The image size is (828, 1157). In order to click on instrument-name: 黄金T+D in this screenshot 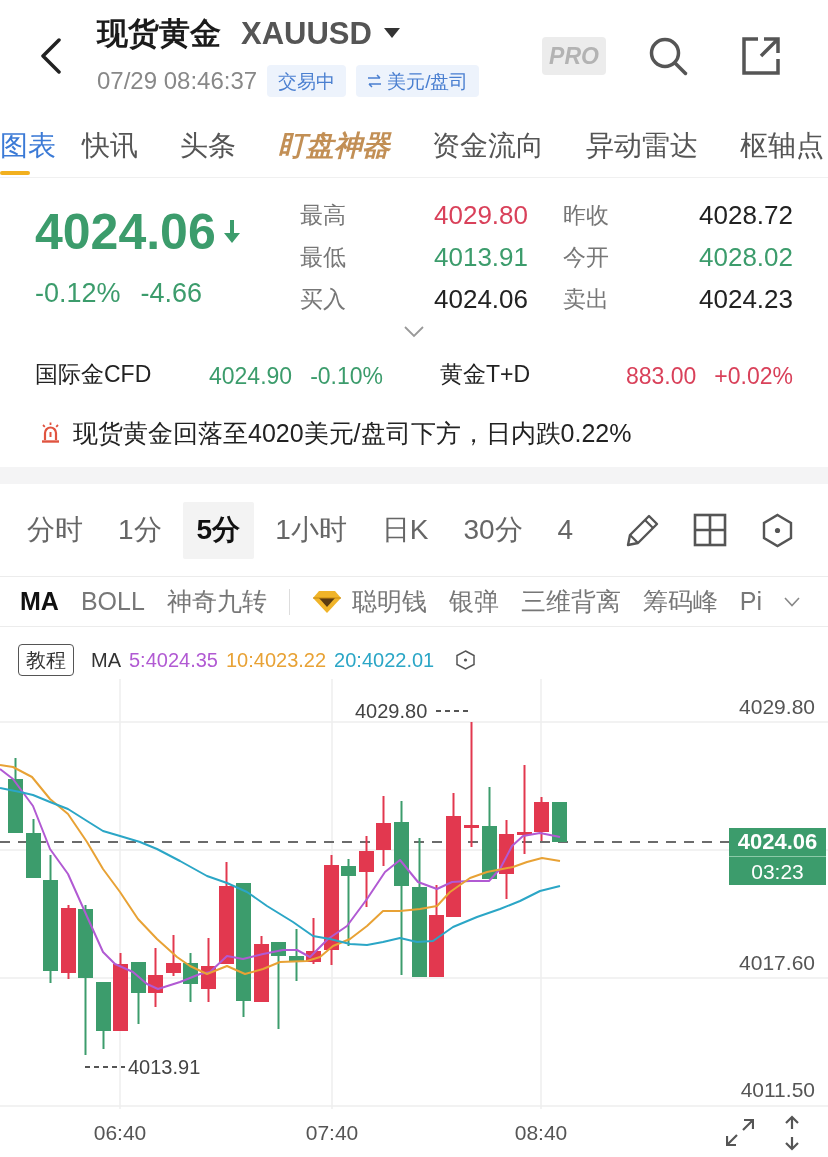, I will do `click(485, 374)`.